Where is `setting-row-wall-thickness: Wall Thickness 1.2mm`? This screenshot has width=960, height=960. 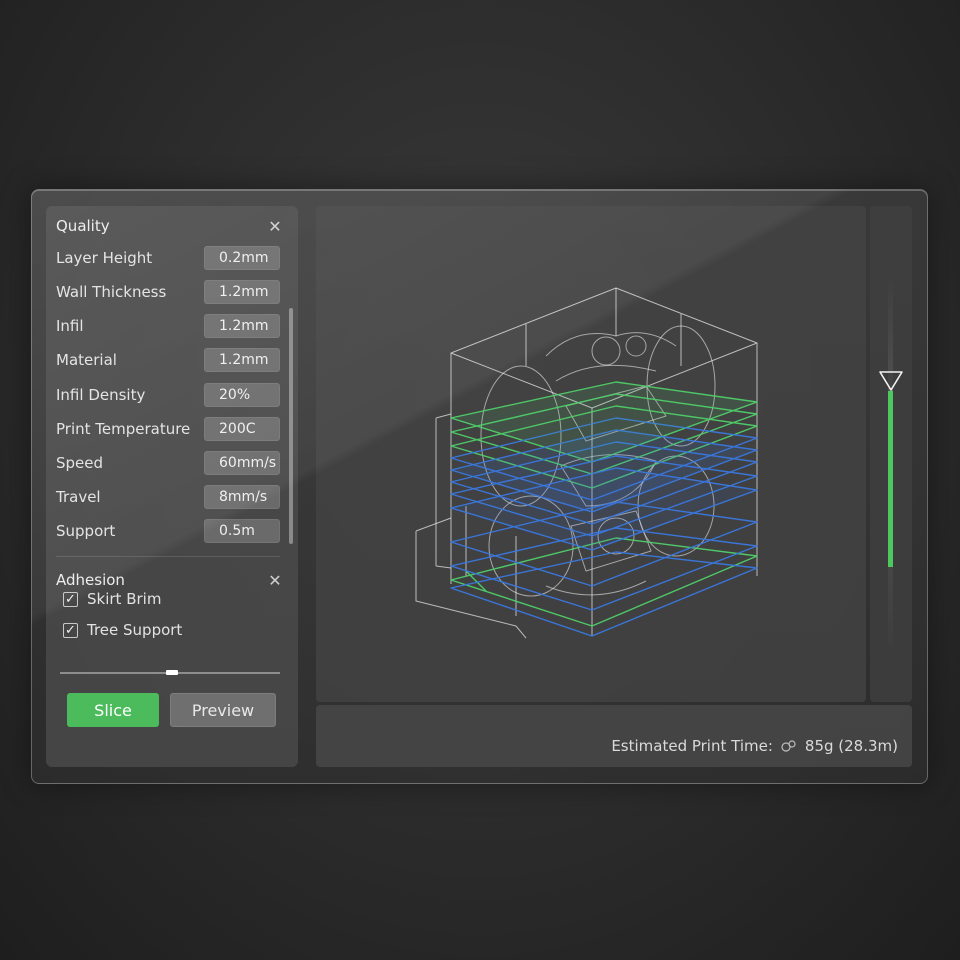 setting-row-wall-thickness: Wall Thickness 1.2mm is located at coordinates (168, 292).